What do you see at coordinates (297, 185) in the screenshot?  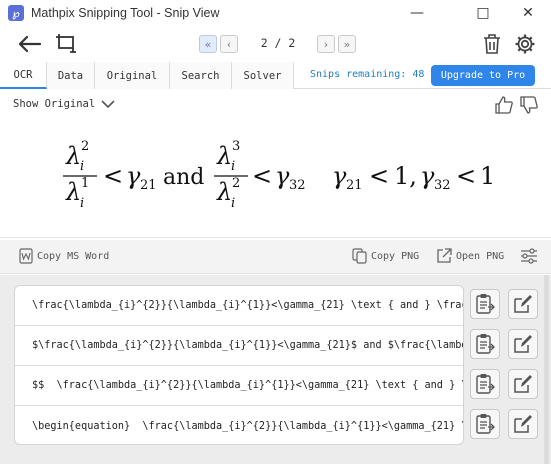 I see `sub-32-a: 32` at bounding box center [297, 185].